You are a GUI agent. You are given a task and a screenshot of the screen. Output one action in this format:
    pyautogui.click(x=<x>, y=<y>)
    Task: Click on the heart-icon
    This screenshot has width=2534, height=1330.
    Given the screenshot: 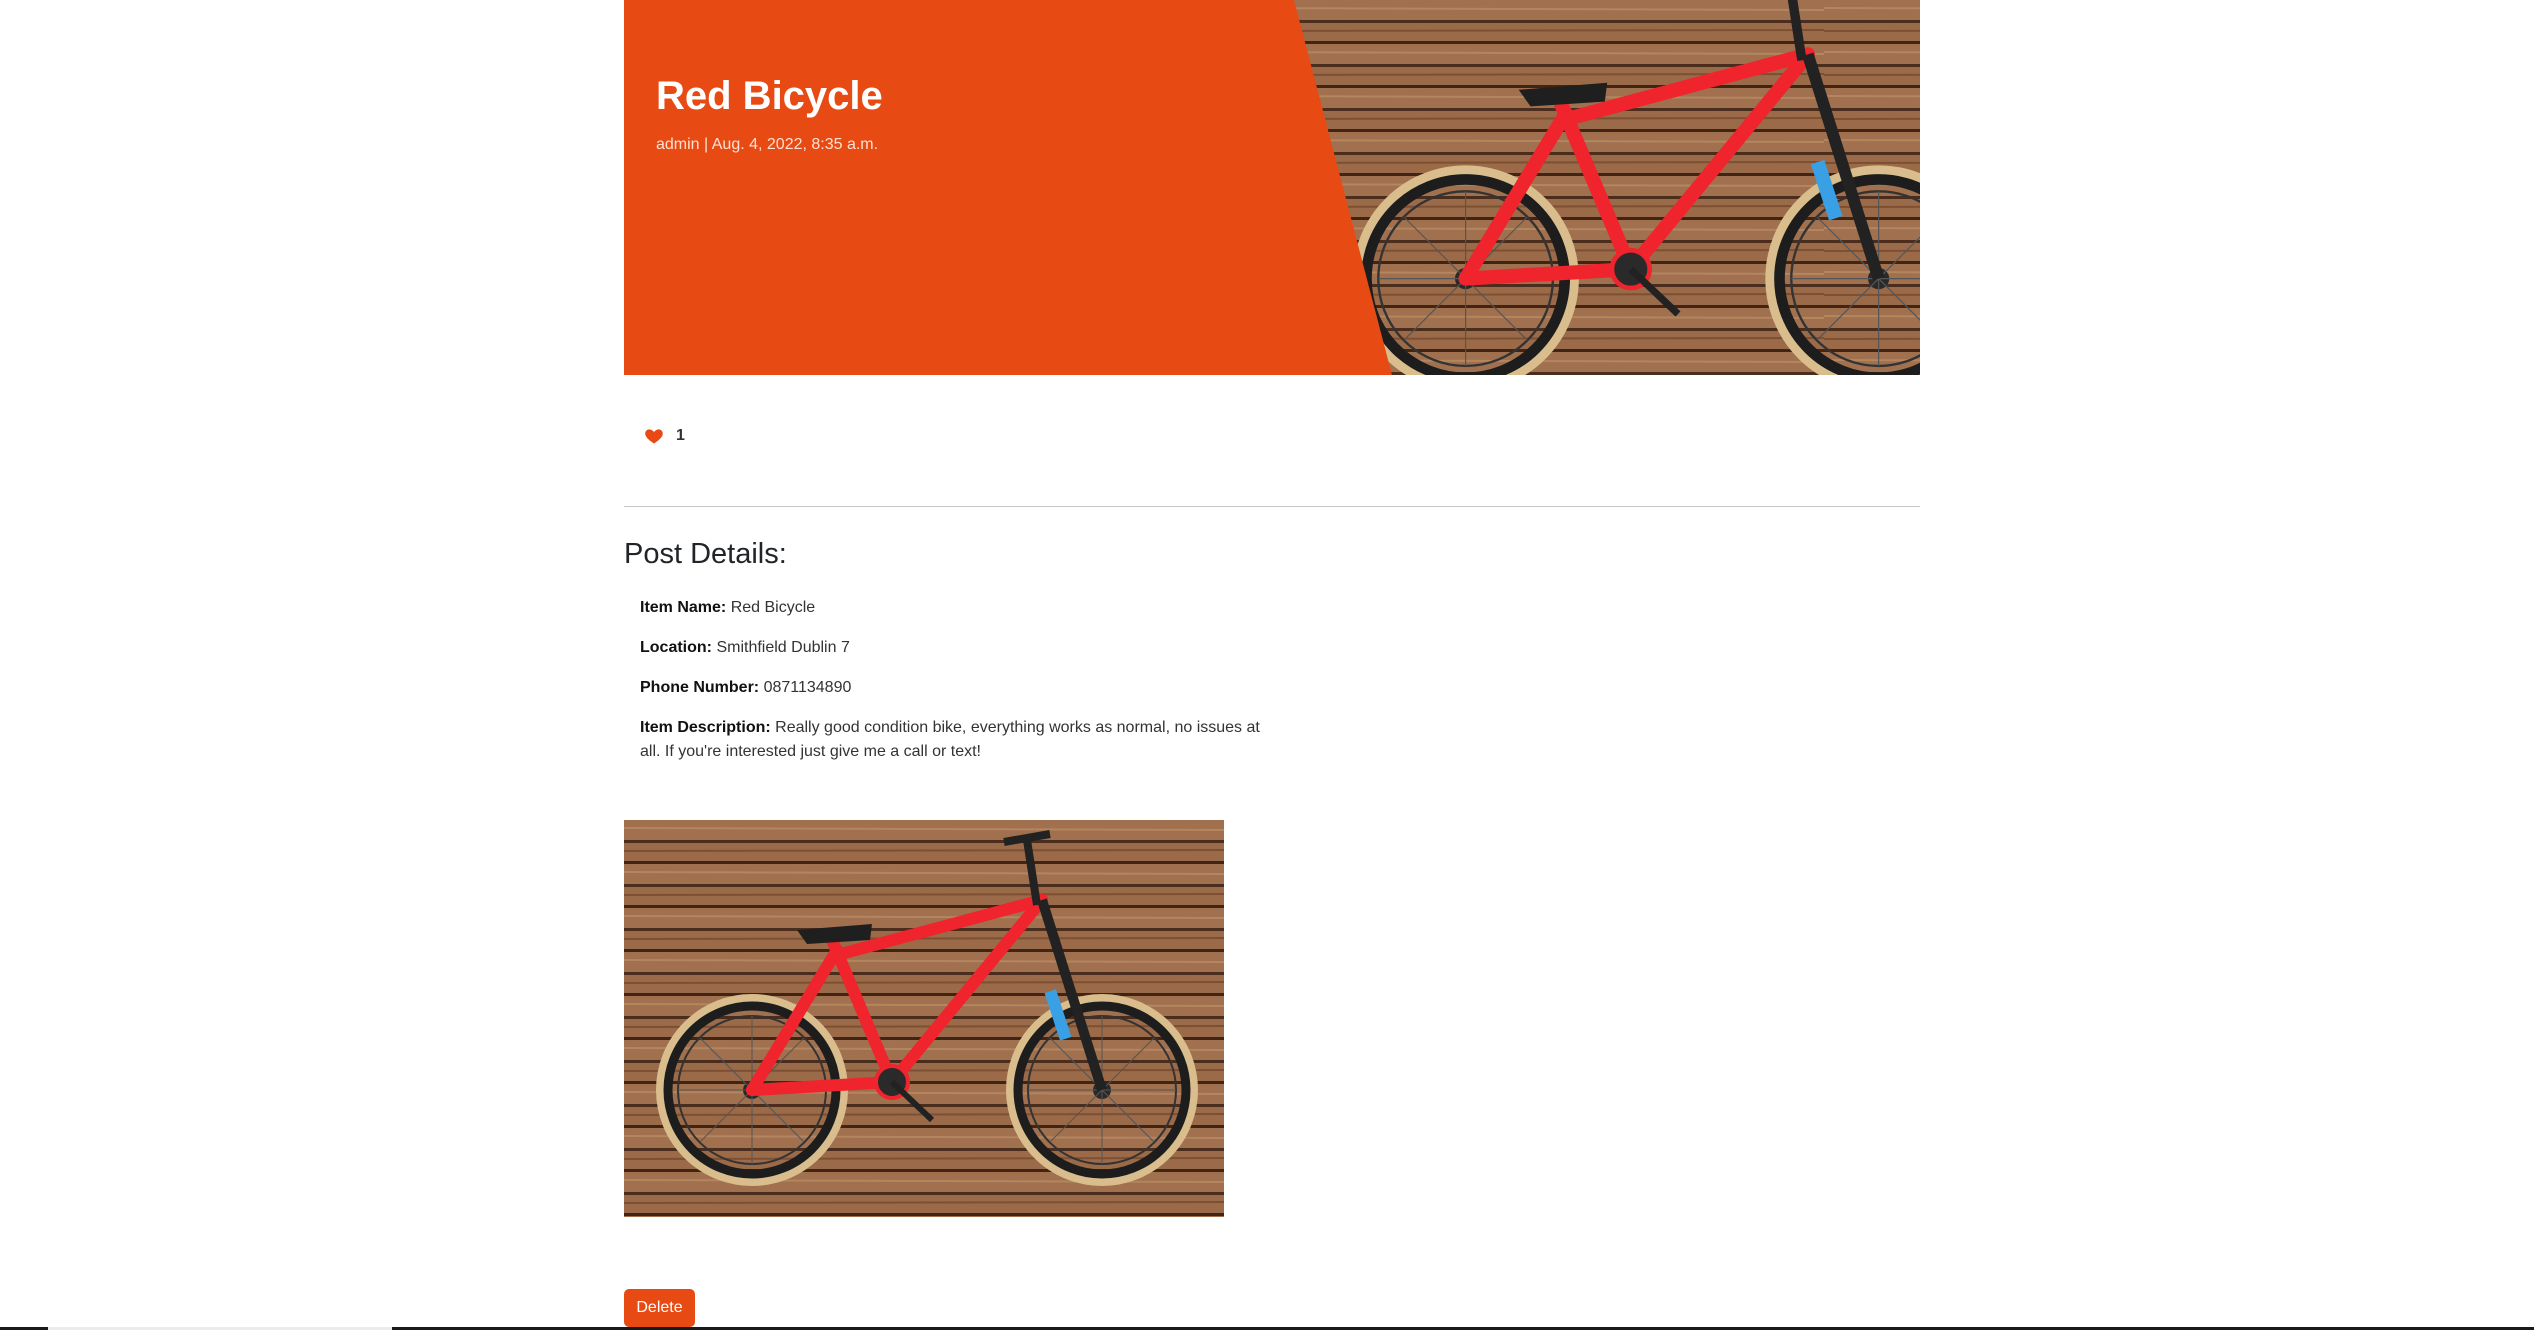 What is the action you would take?
    pyautogui.click(x=654, y=436)
    